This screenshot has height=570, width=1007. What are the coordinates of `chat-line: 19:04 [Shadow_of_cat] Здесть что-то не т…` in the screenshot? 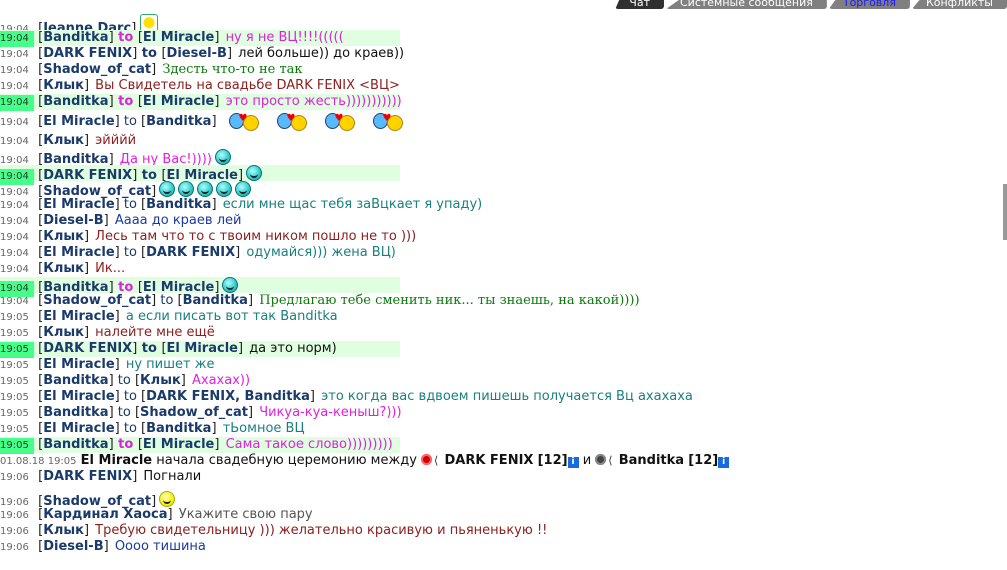 It's located at (500, 70).